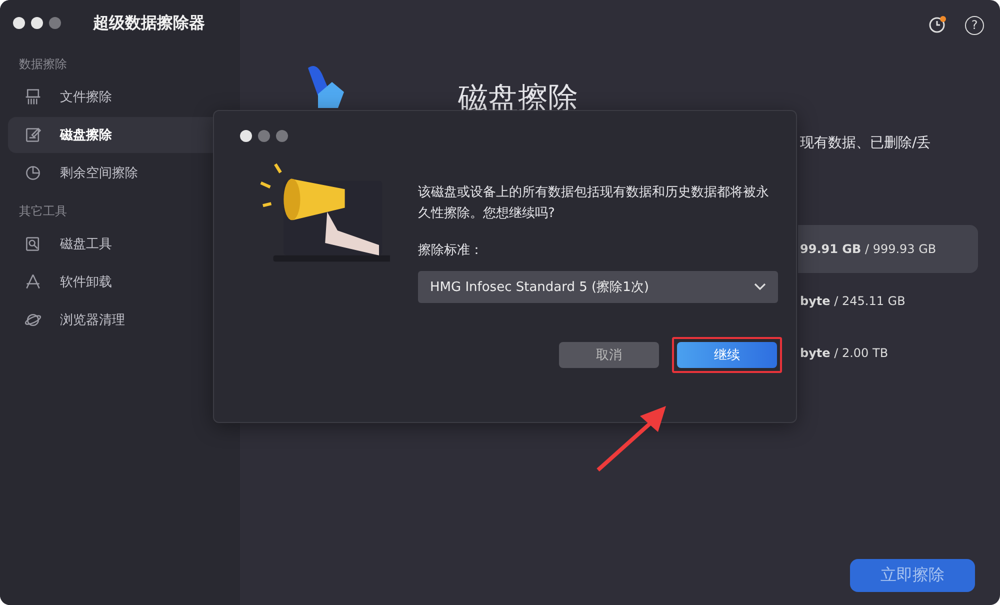  Describe the element at coordinates (865, 143) in the screenshot. I see `description-text: 现有数据、已删除/丢` at that location.